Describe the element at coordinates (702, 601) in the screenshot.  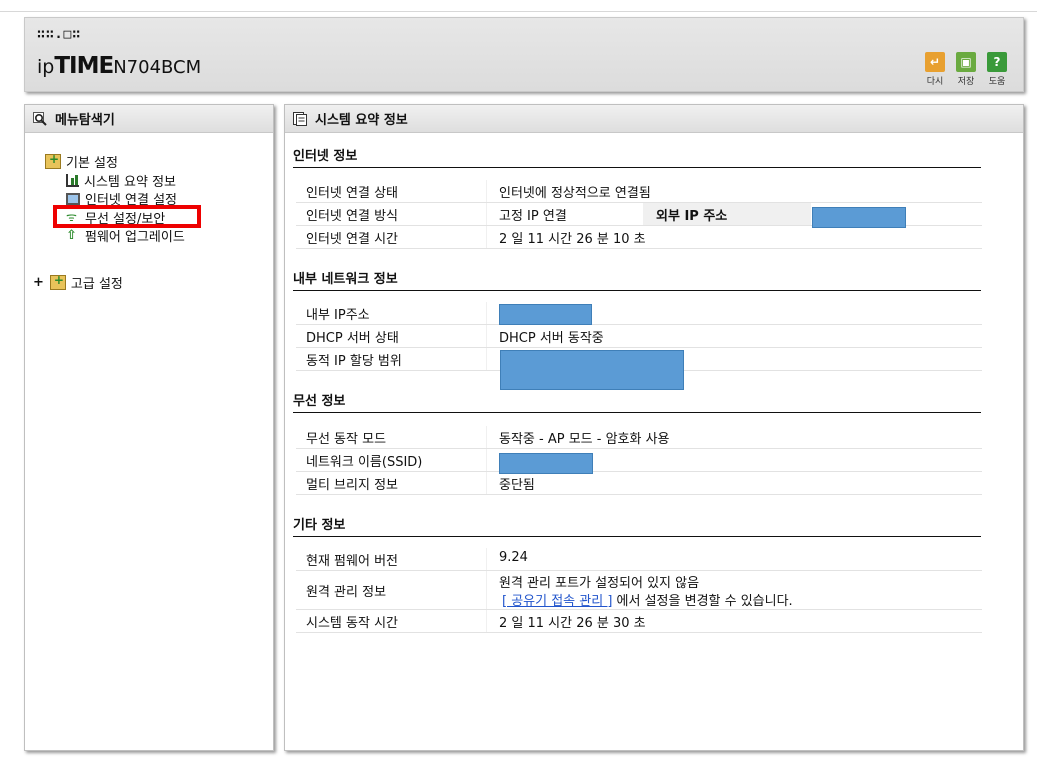
I see `remote-help-text: 에서 설정을 변경할 수 있습니다.` at that location.